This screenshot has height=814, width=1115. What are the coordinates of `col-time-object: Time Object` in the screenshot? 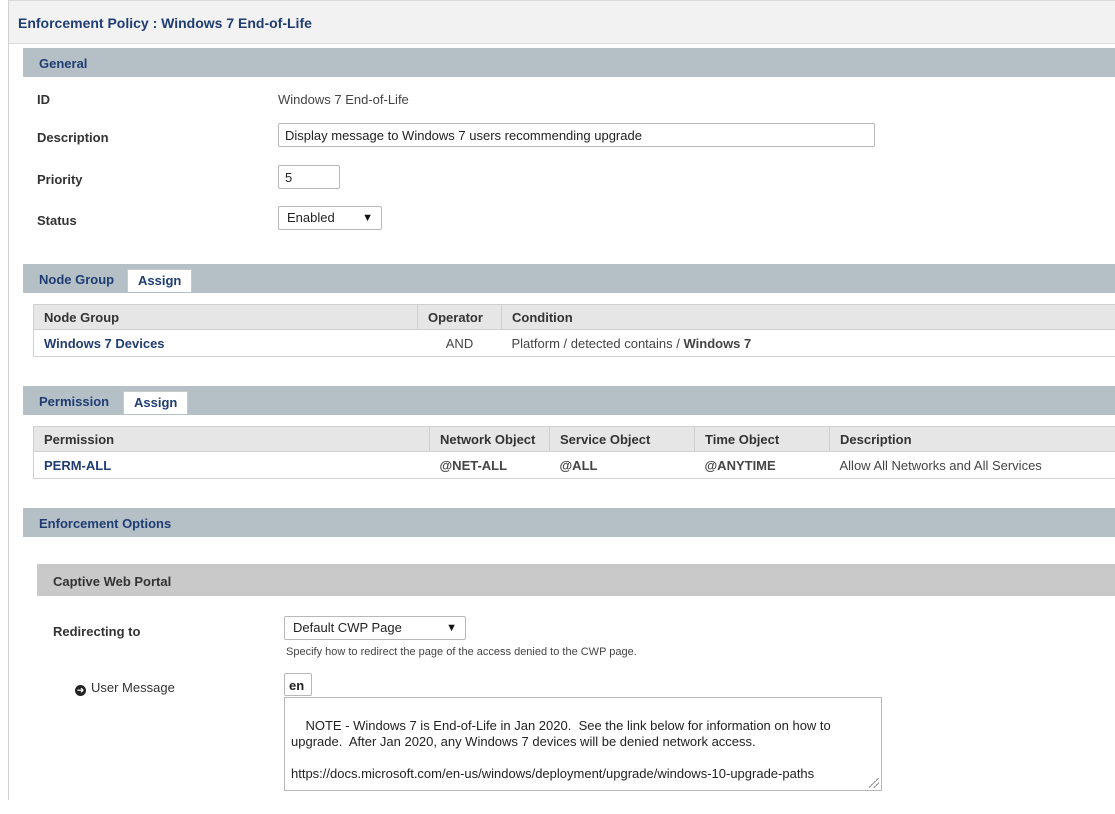 It's located at (762, 439).